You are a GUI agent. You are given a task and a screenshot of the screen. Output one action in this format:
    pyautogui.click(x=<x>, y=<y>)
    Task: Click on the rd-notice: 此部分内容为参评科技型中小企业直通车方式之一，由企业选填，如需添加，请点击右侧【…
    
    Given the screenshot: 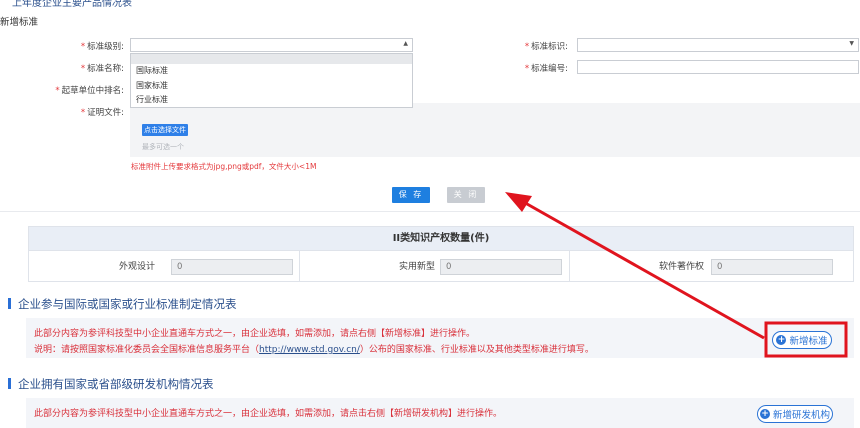 What is the action you would take?
    pyautogui.click(x=440, y=413)
    